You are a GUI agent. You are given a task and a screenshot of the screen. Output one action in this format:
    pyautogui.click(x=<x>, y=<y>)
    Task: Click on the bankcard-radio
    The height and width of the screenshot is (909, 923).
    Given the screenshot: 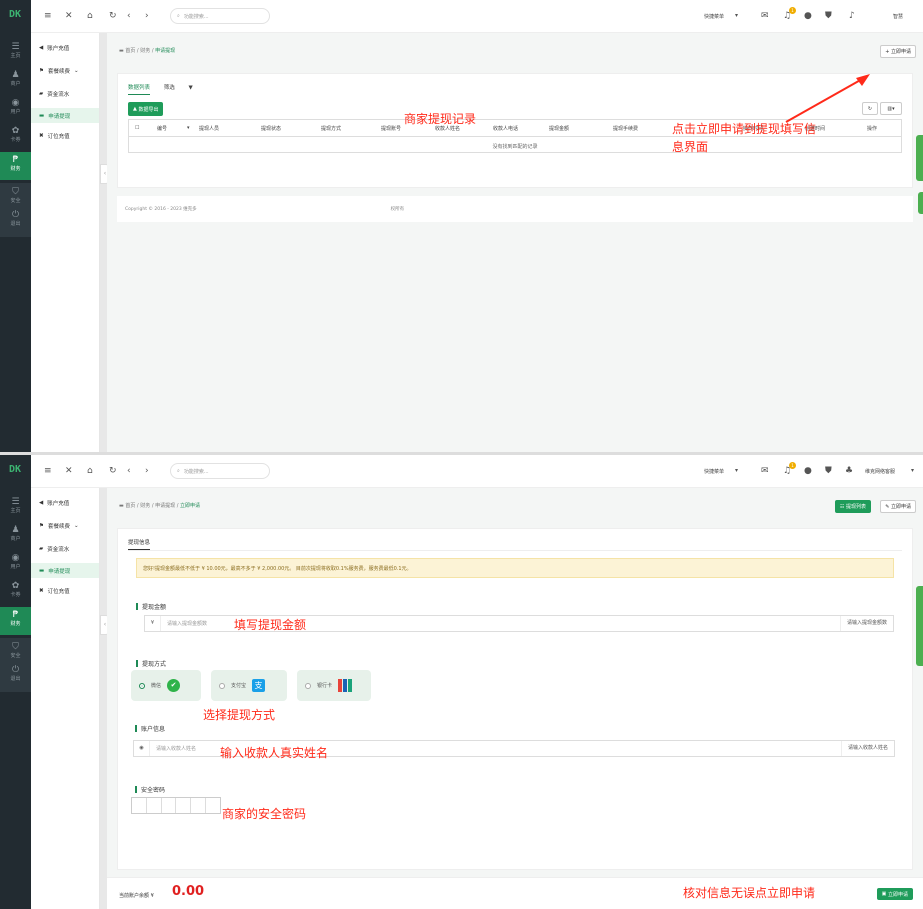 What is the action you would take?
    pyautogui.click(x=308, y=685)
    